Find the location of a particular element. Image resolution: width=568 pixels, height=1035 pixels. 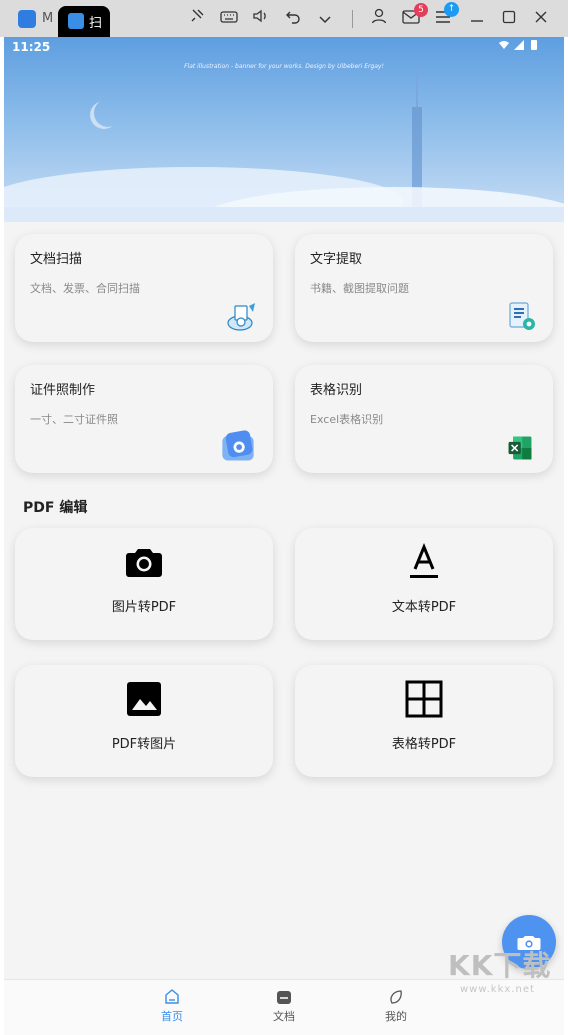

nav-item-documents: 文档 is located at coordinates (284, 1006).